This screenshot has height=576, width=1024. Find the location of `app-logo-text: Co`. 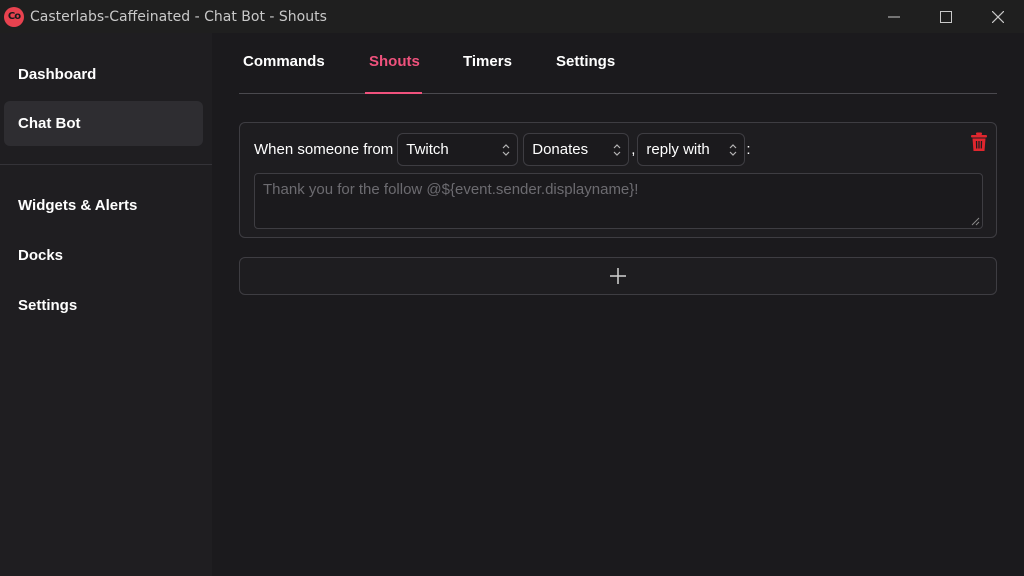

app-logo-text: Co is located at coordinates (14, 16).